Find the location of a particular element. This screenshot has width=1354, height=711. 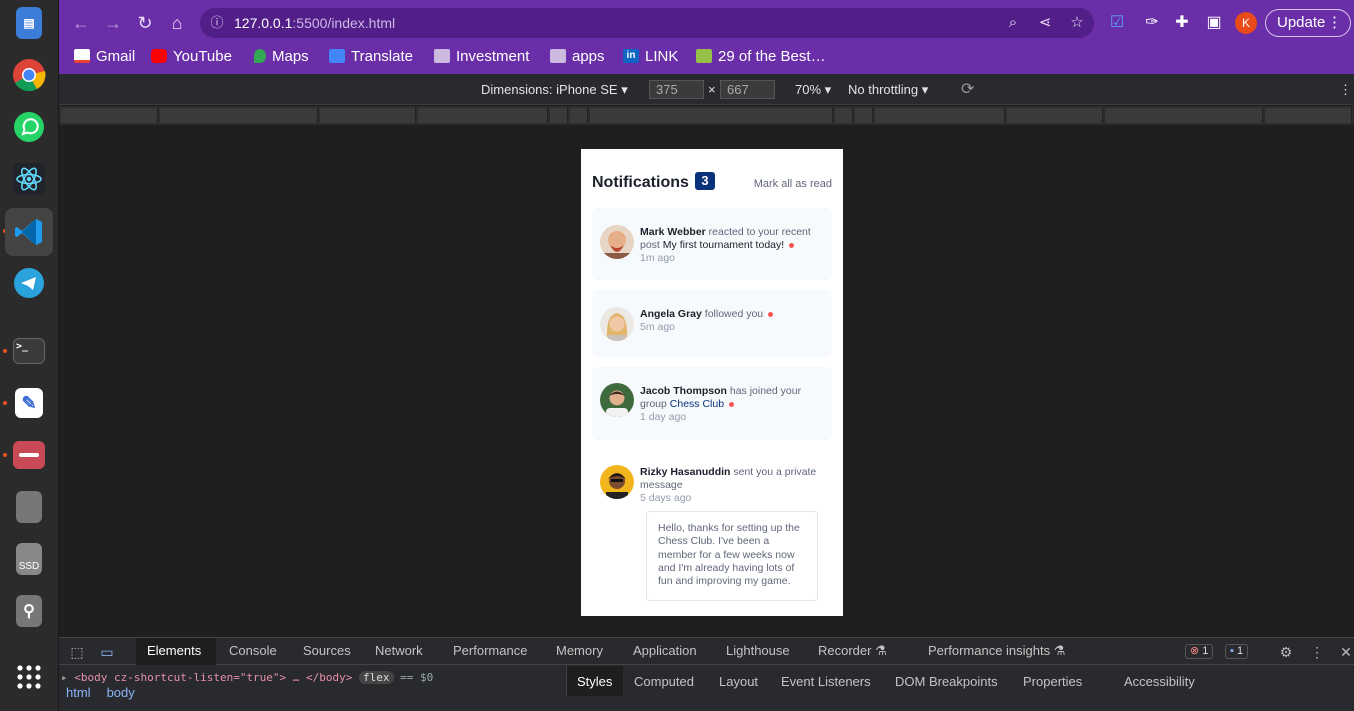

update-button: Update ⋮ is located at coordinates (1308, 23).